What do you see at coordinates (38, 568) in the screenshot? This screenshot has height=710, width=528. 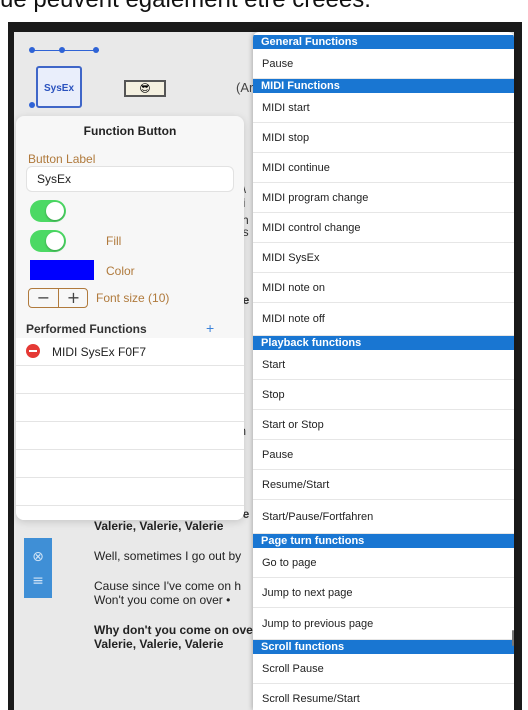 I see `side-toolbar: ⊗ ≡` at bounding box center [38, 568].